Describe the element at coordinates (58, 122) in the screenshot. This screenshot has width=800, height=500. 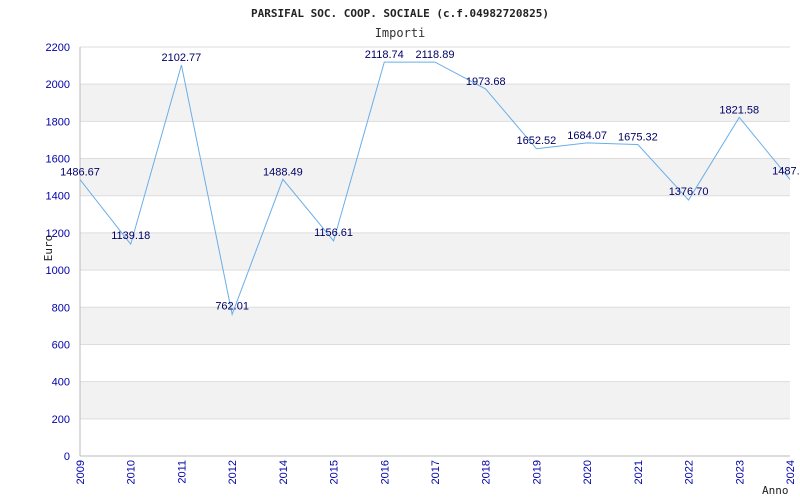
I see `y-tick-label: 1800` at that location.